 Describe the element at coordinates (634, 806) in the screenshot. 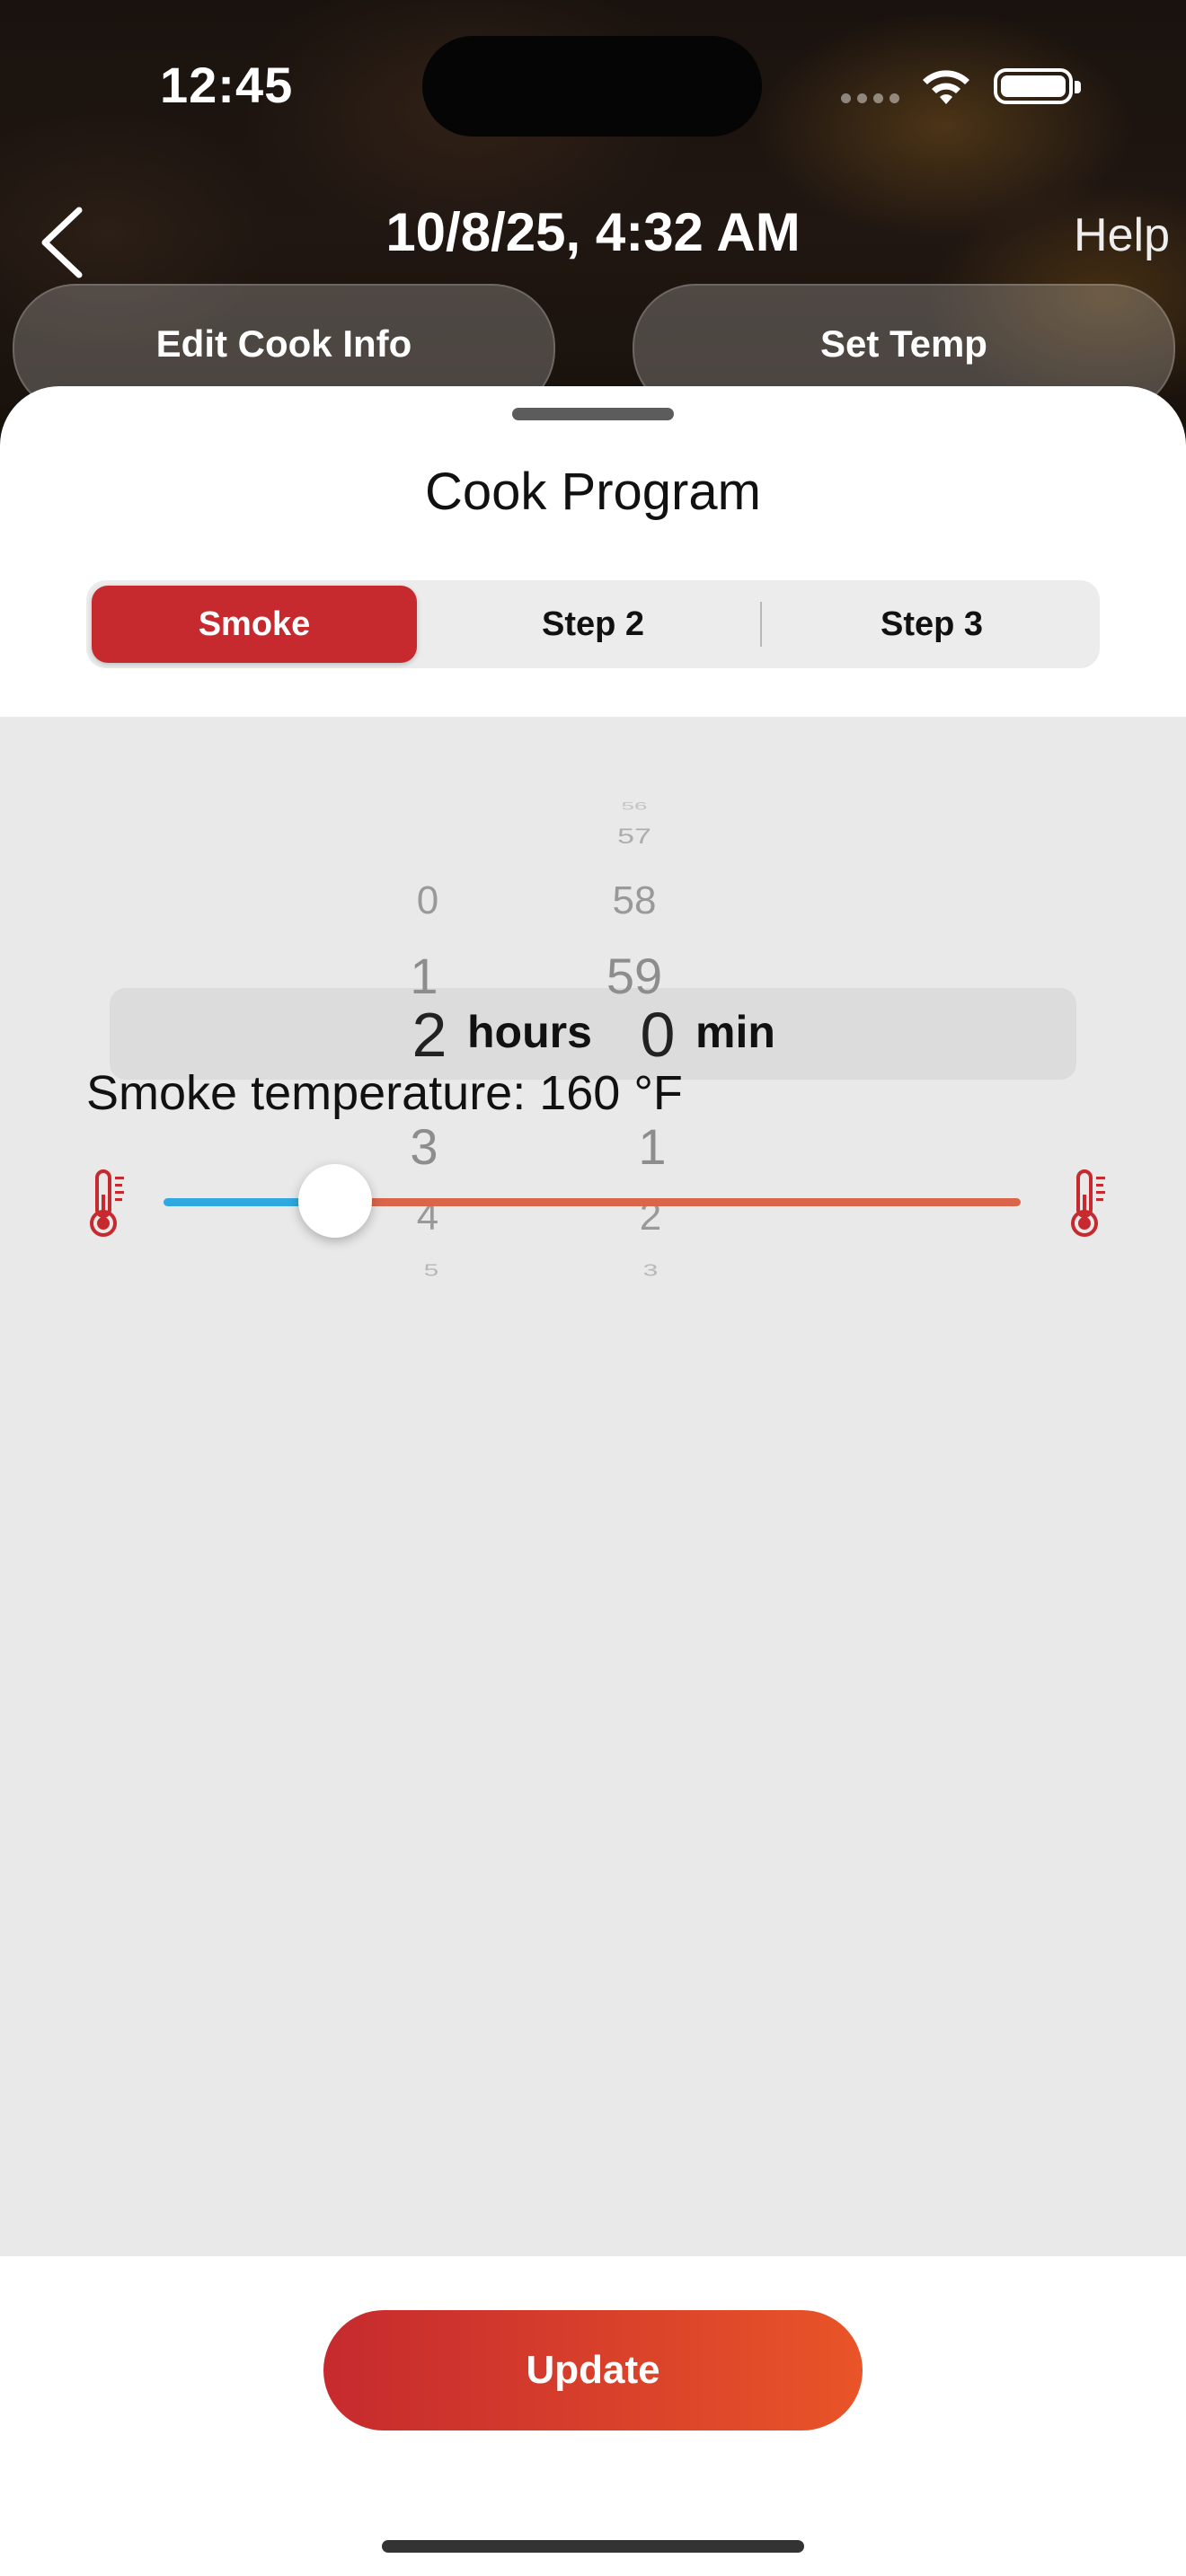

I see `minutes-option: 56` at that location.